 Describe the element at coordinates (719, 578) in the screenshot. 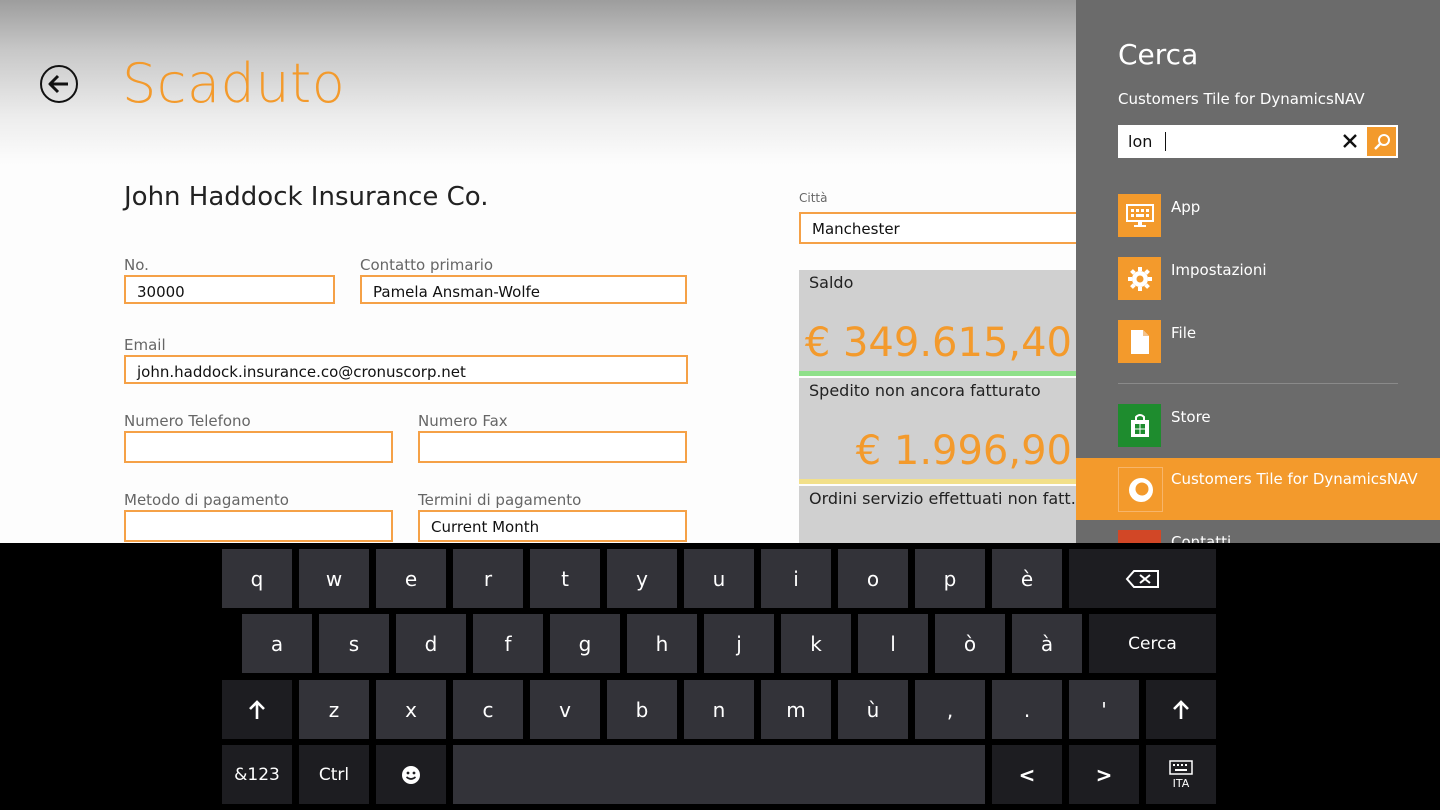

I see `key-row1-6: u` at that location.